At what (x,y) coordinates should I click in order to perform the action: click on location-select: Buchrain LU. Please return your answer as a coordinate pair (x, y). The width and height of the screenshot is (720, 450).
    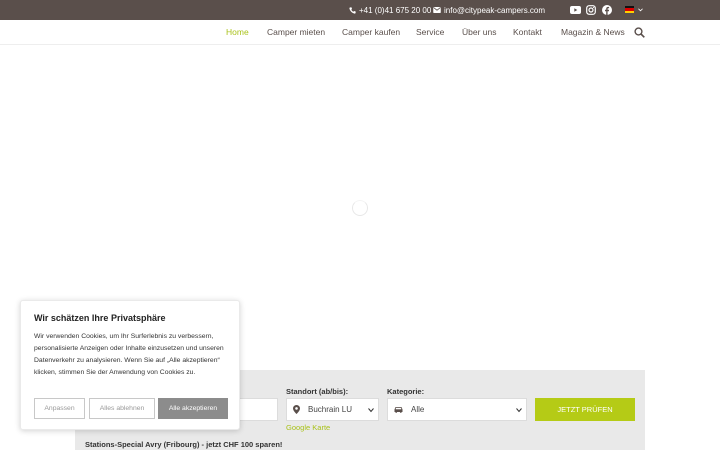
    Looking at the image, I should click on (332, 409).